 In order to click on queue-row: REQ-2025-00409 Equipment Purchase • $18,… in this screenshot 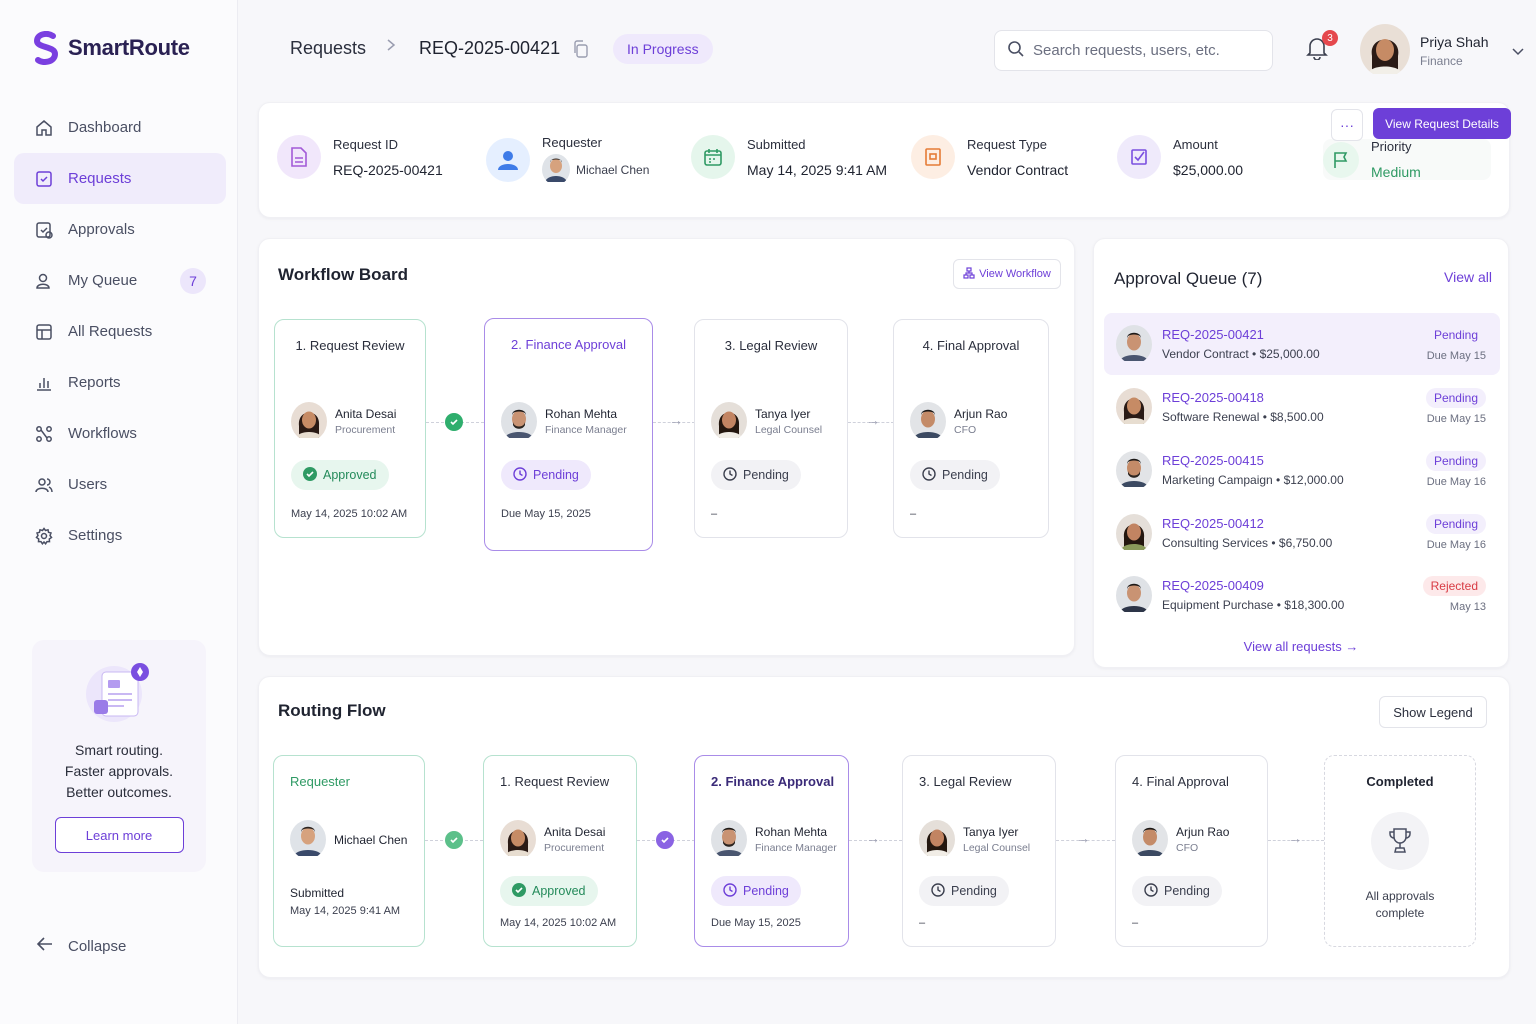, I will do `click(1302, 595)`.